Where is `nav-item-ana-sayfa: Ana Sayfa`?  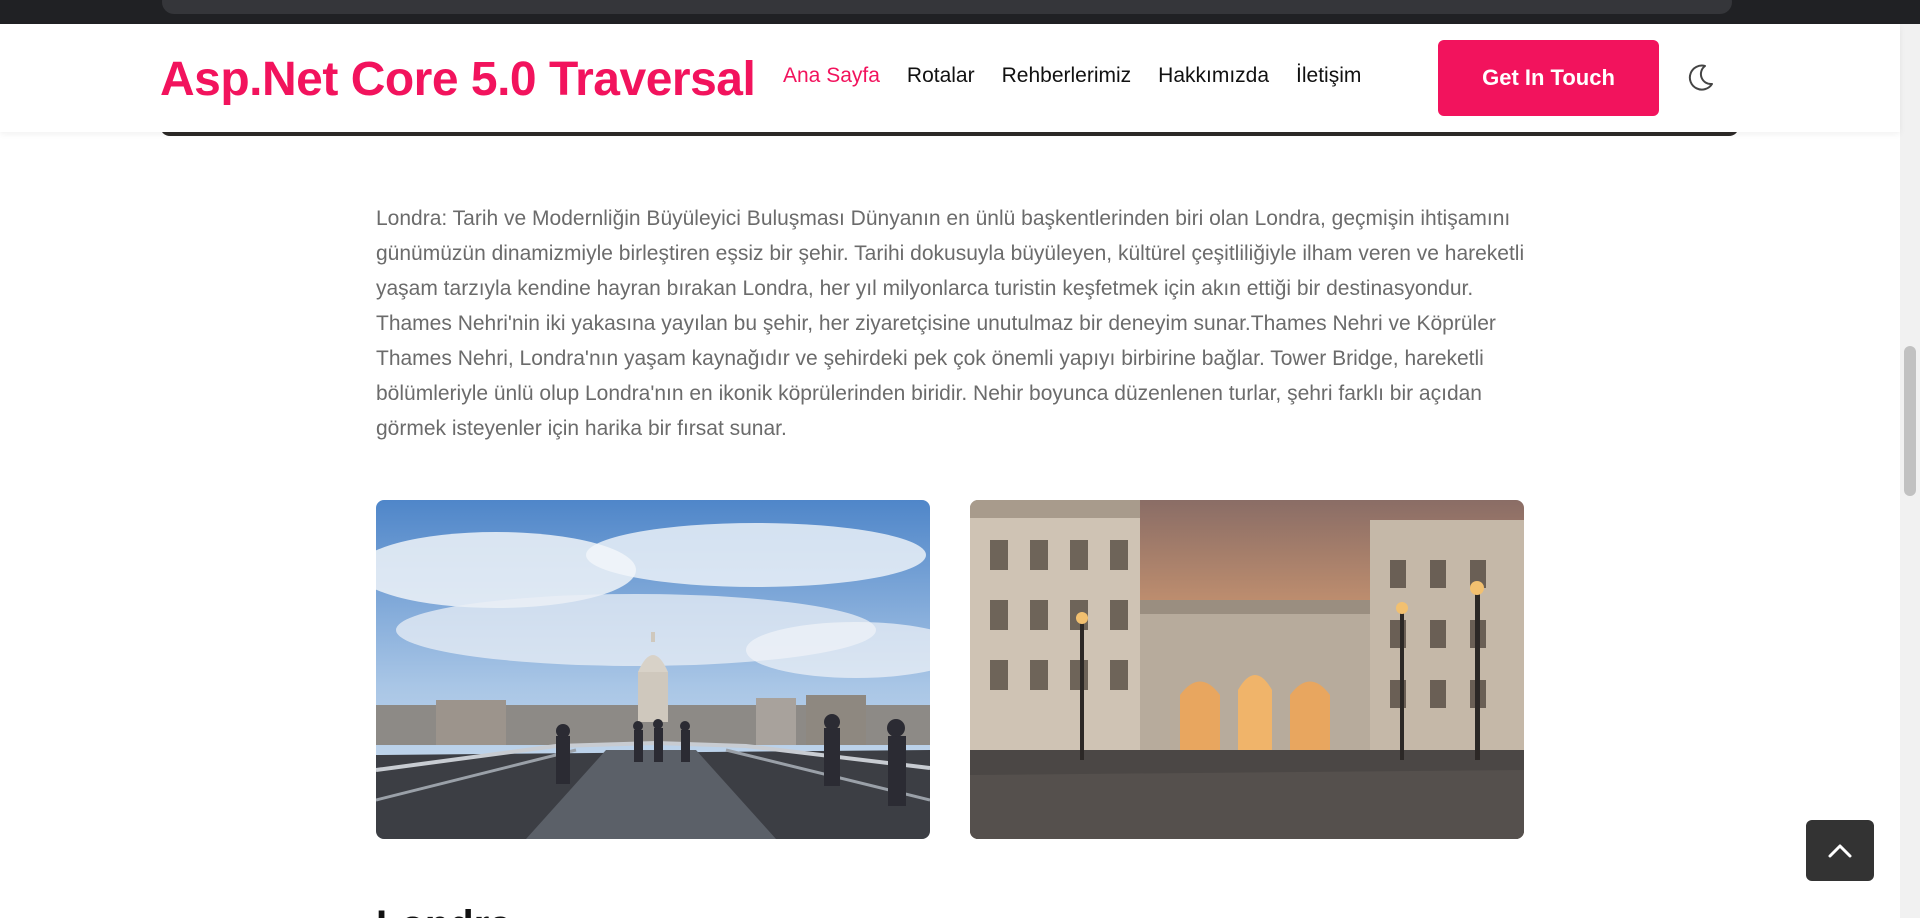
nav-item-ana-sayfa: Ana Sayfa is located at coordinates (831, 76).